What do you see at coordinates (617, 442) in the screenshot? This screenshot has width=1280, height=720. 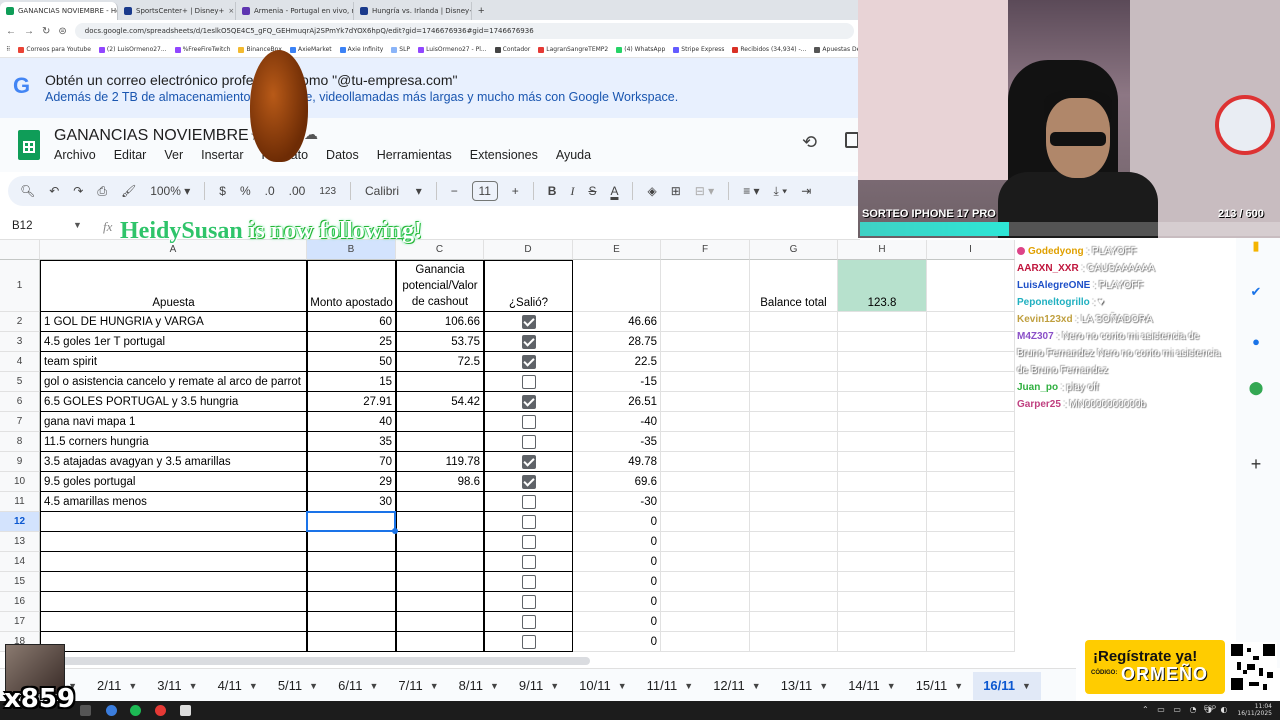 I see `cell-resultado: -35` at bounding box center [617, 442].